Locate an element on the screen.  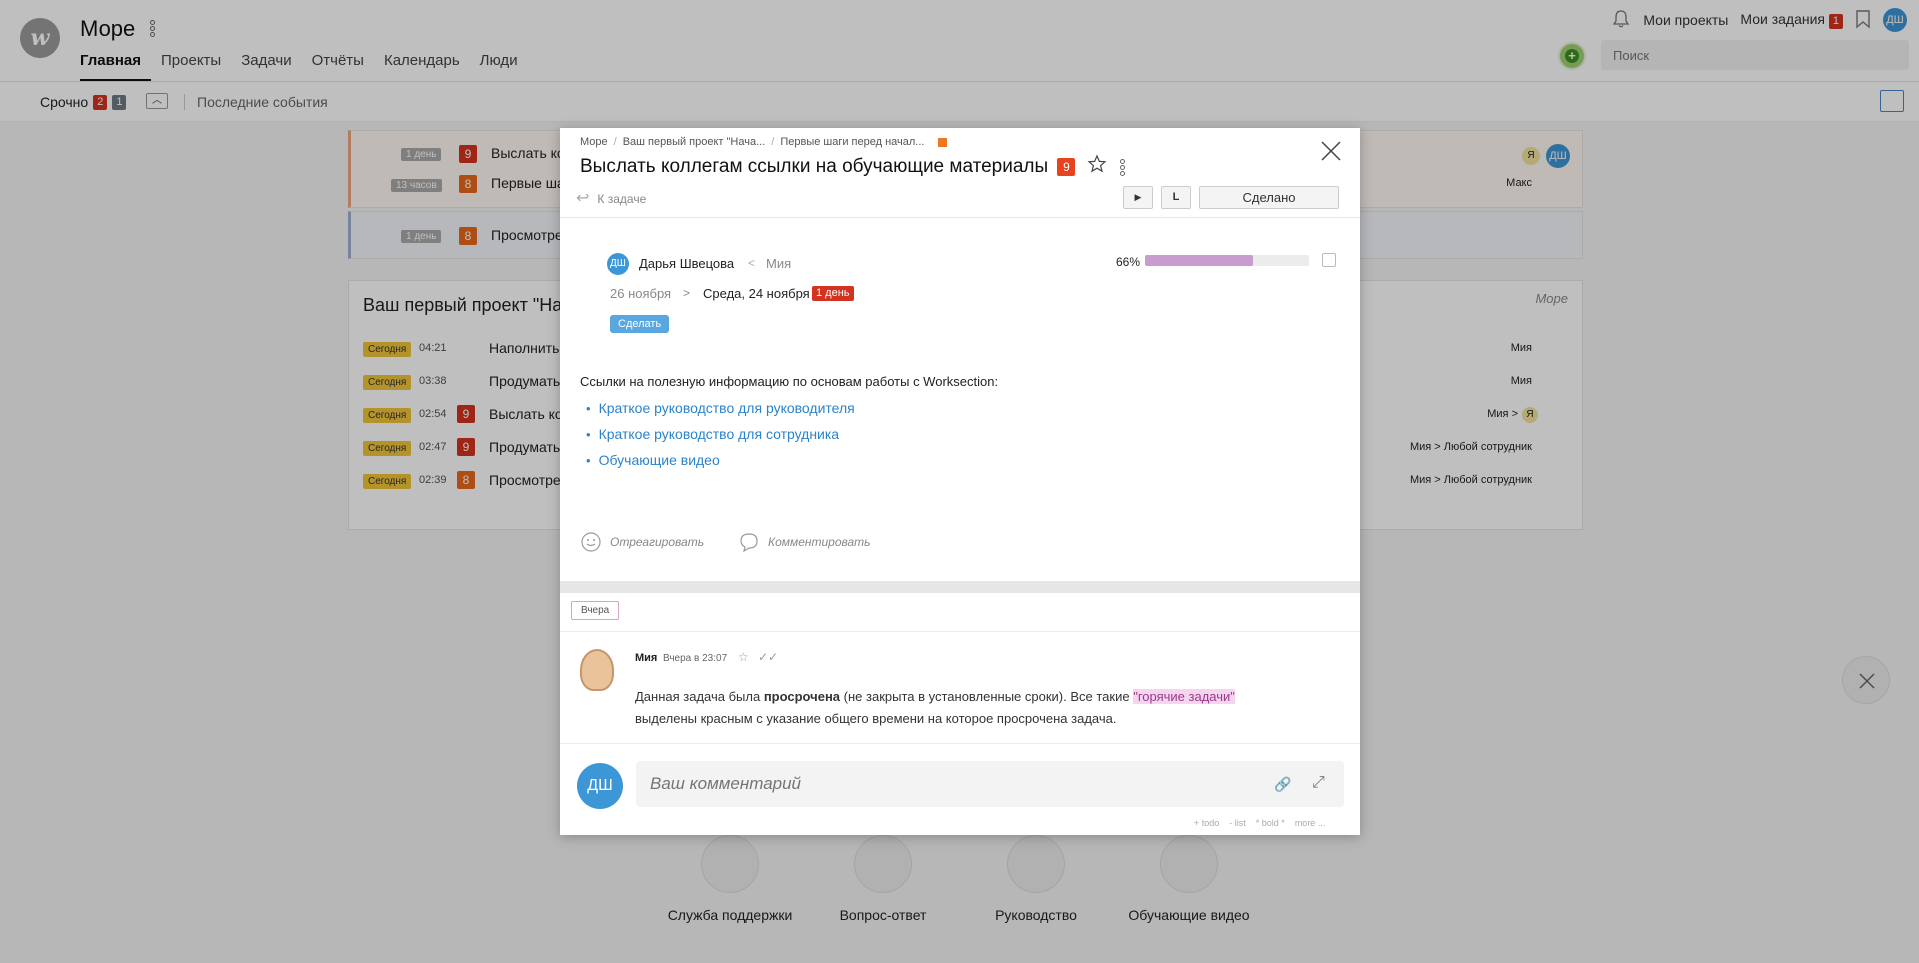
progress-bar is located at coordinates (1227, 260).